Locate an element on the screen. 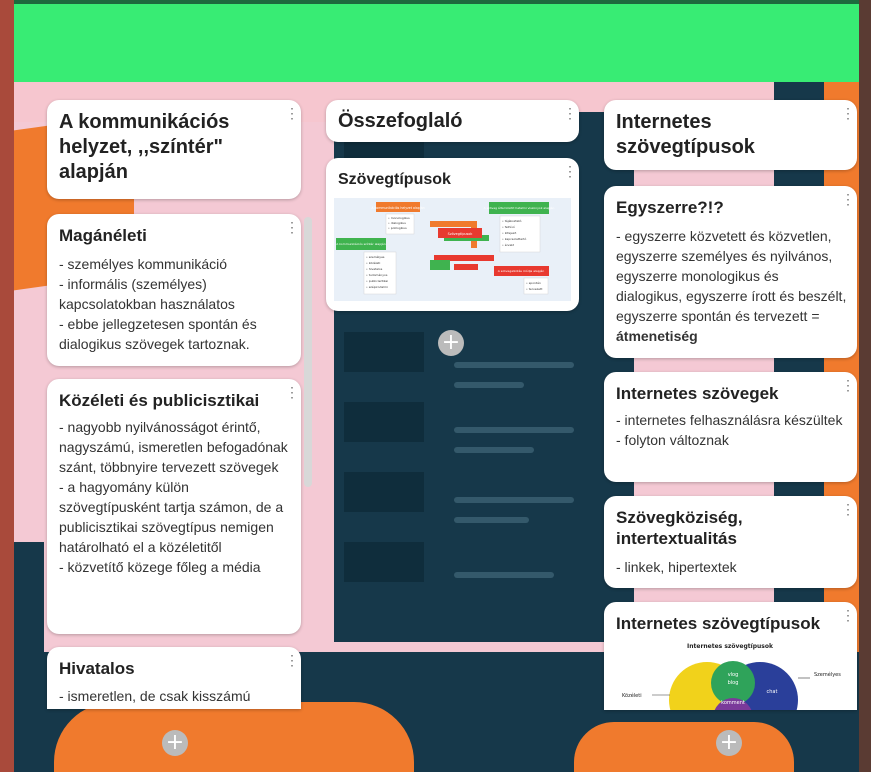 The image size is (871, 772). right-edge is located at coordinates (865, 386).